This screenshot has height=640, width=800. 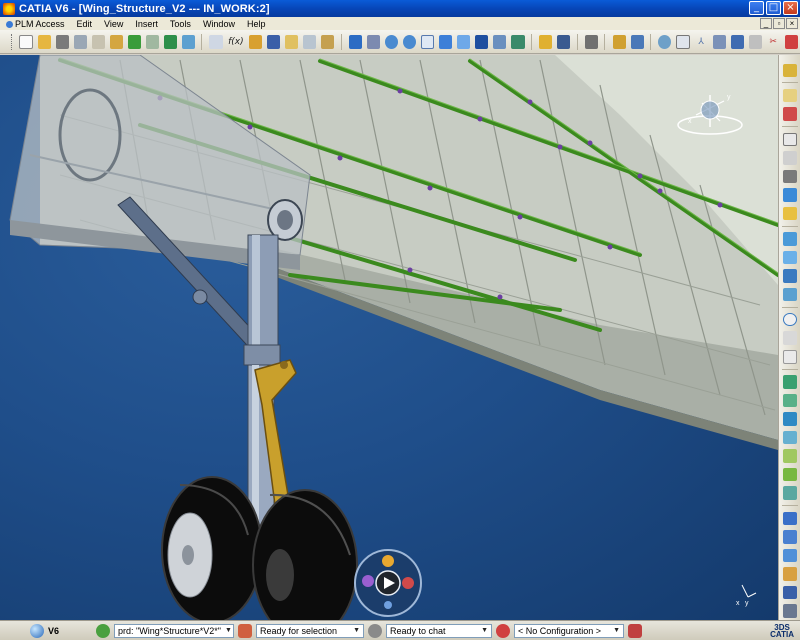 What do you see at coordinates (564, 41) in the screenshot?
I see `properties-icon` at bounding box center [564, 41].